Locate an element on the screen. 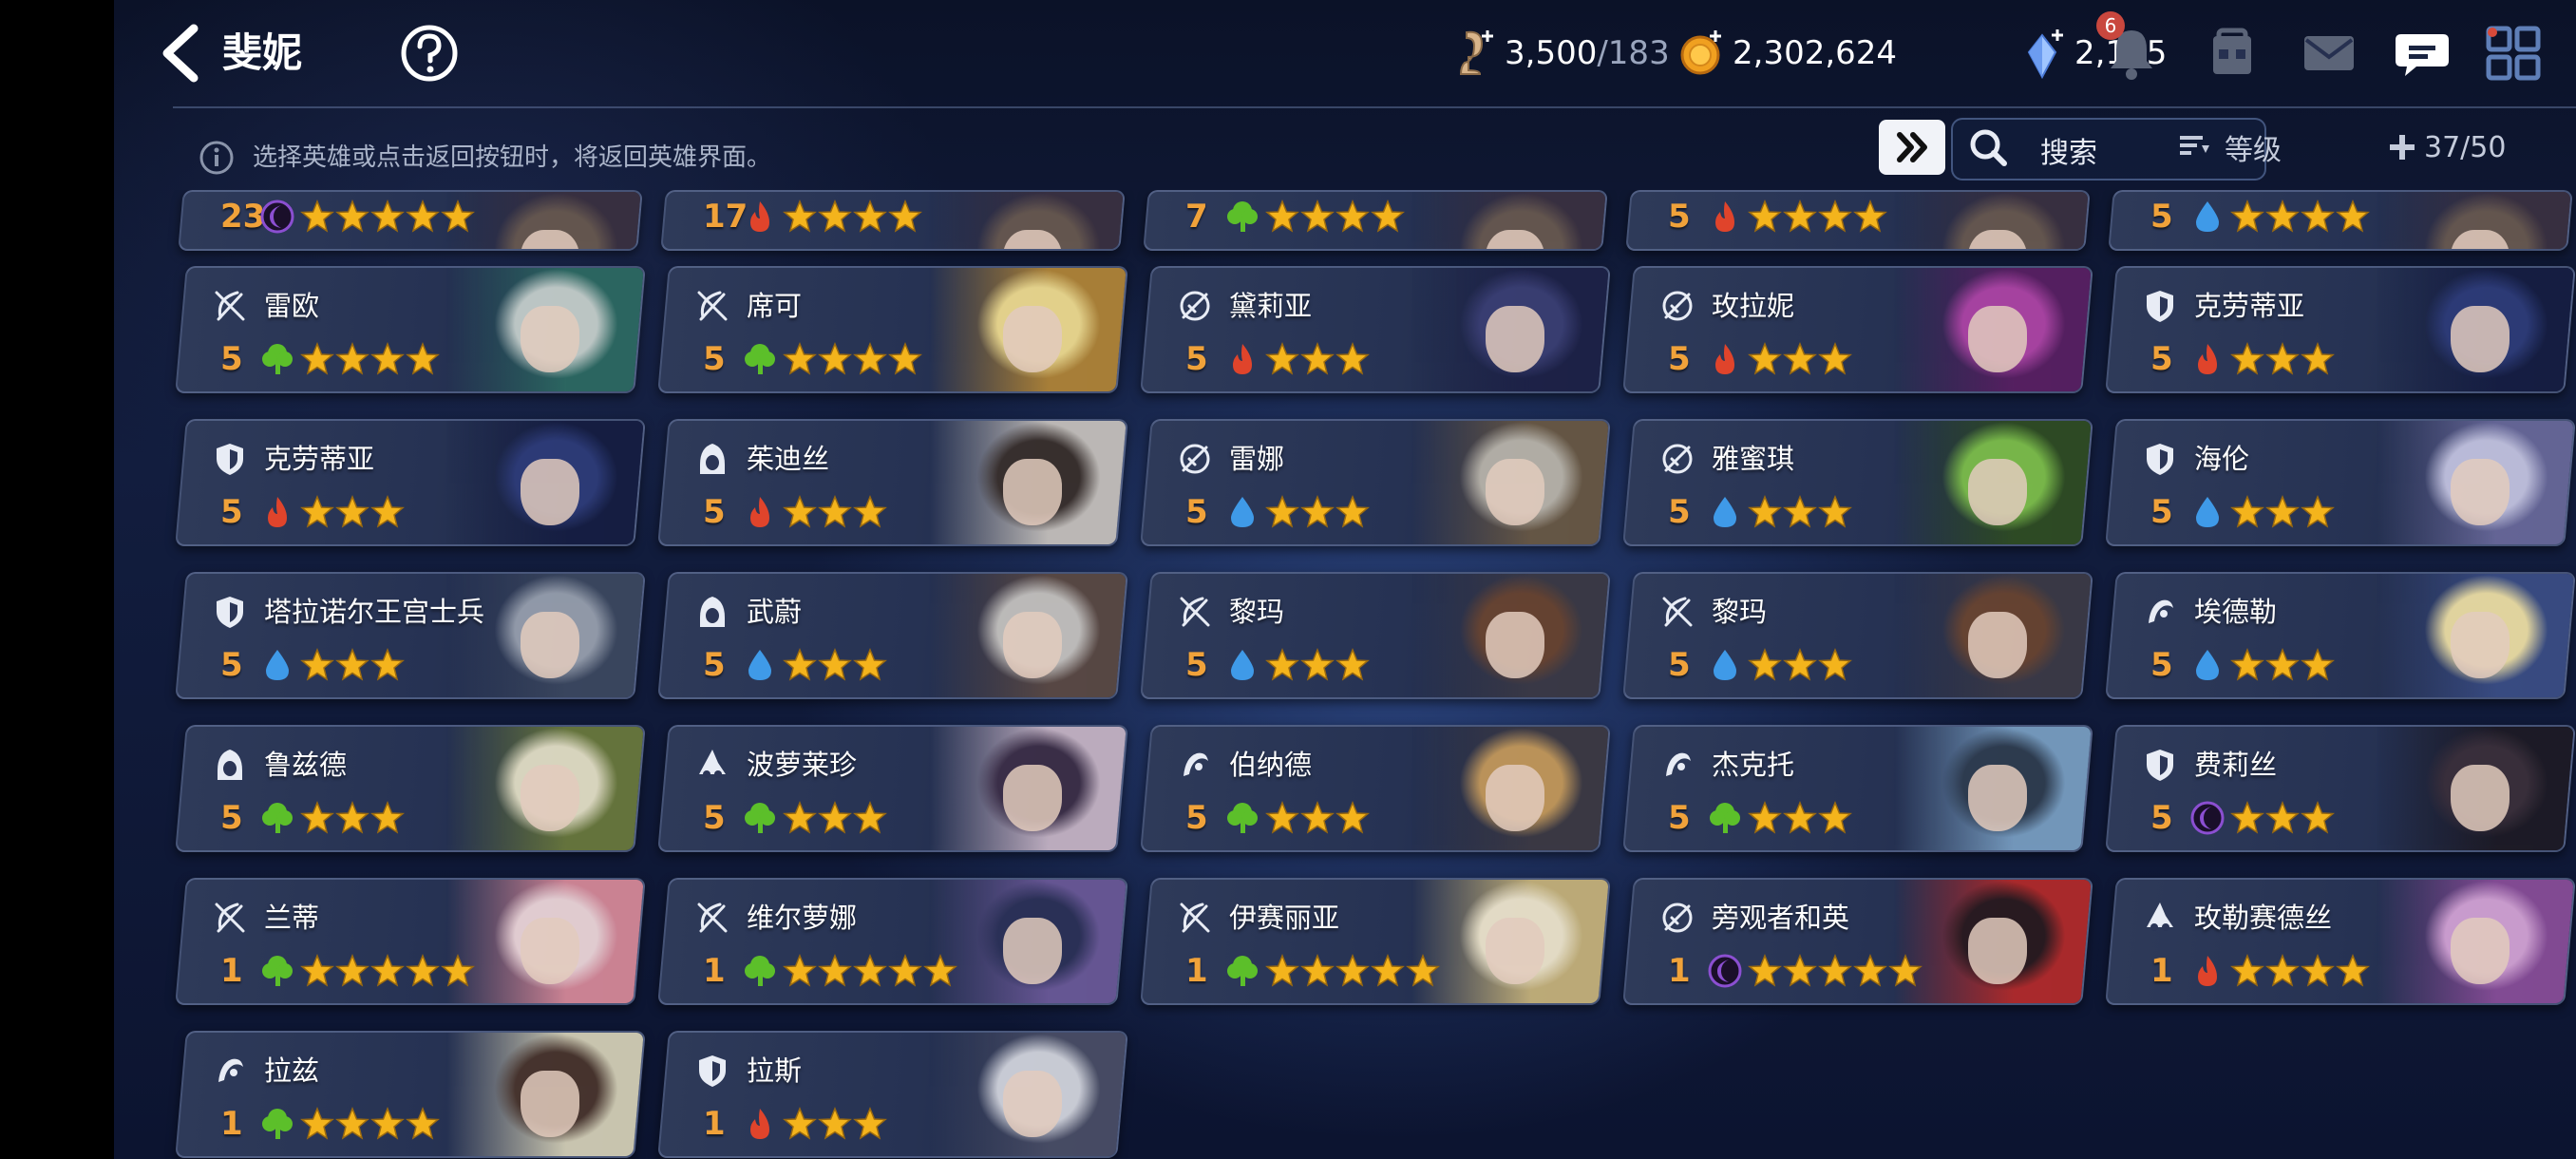  hero-name: 席可 is located at coordinates (775, 306).